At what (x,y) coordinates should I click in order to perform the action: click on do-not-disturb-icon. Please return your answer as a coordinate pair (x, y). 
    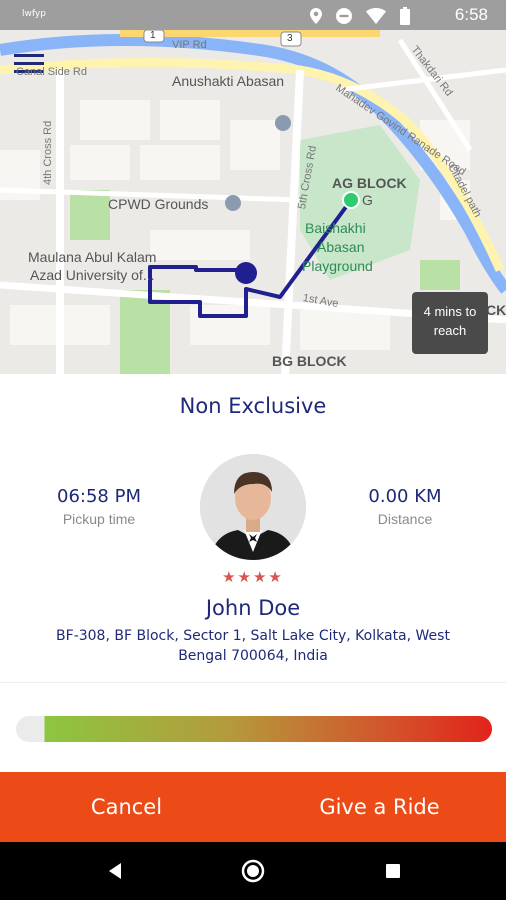
    Looking at the image, I should click on (344, 16).